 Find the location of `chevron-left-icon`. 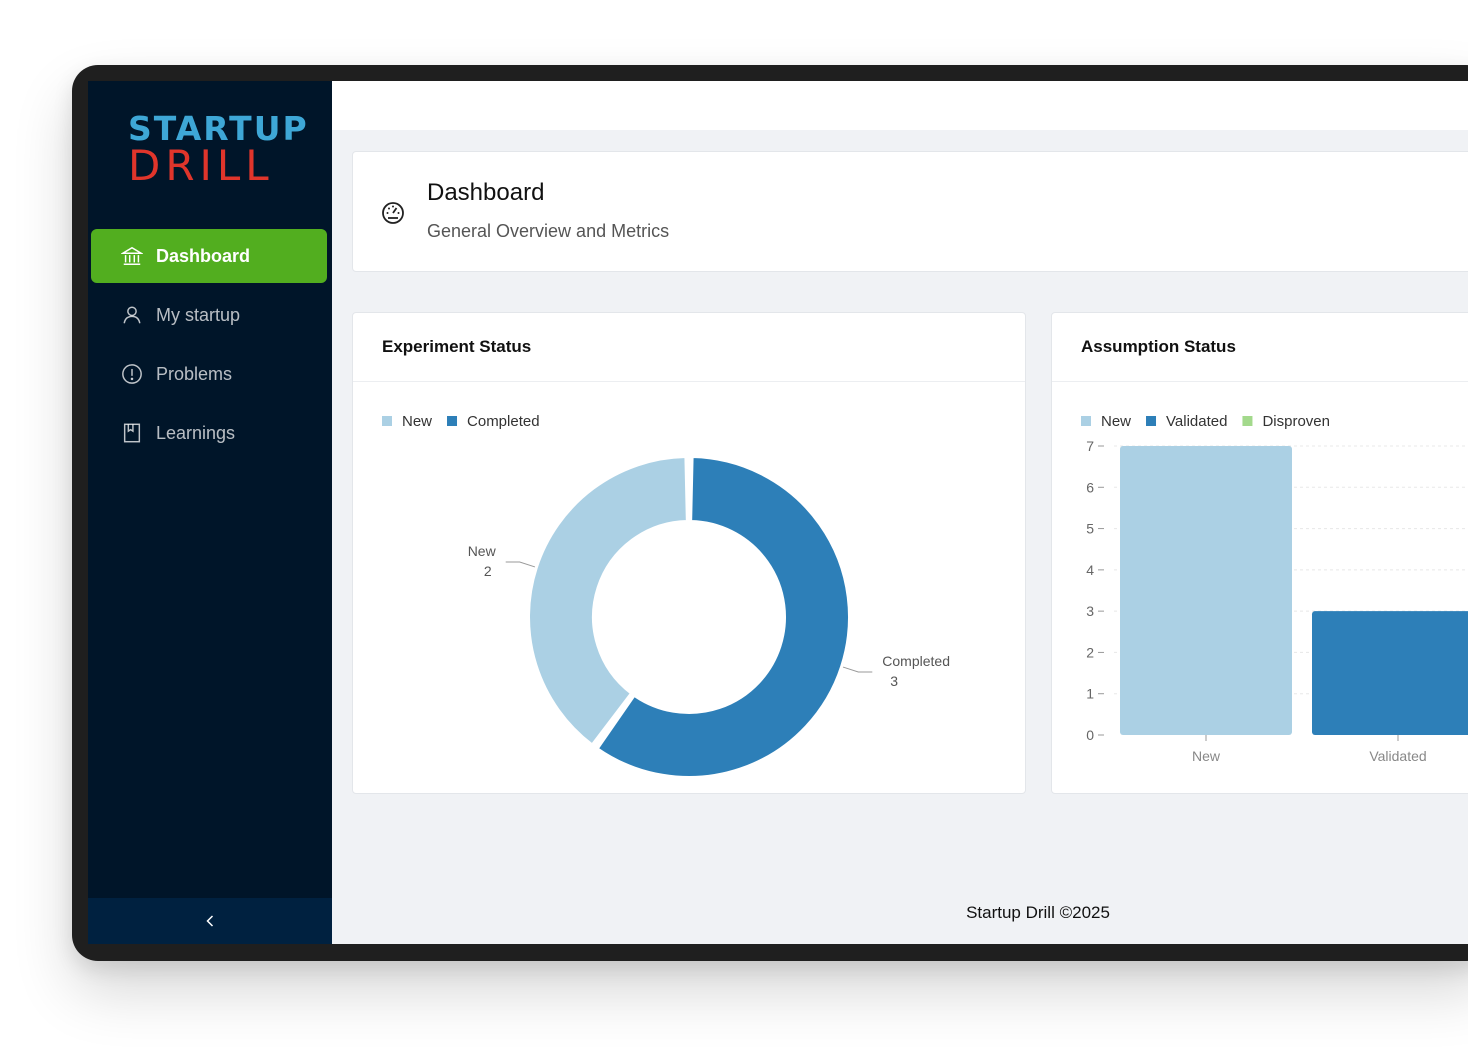

chevron-left-icon is located at coordinates (210, 921).